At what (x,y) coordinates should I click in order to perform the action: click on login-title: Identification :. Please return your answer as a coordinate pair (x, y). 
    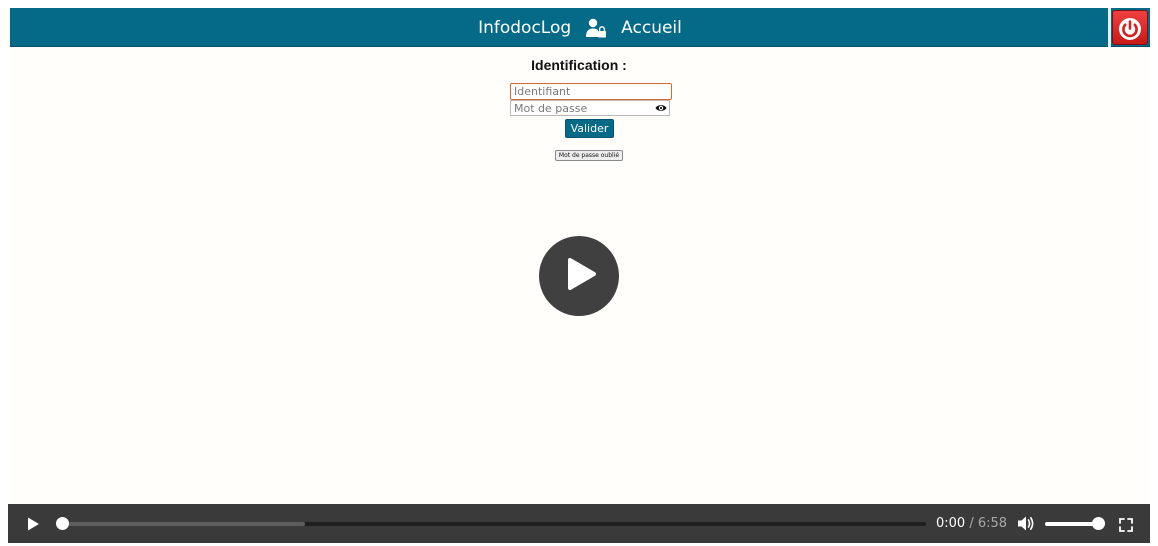
    Looking at the image, I should click on (579, 65).